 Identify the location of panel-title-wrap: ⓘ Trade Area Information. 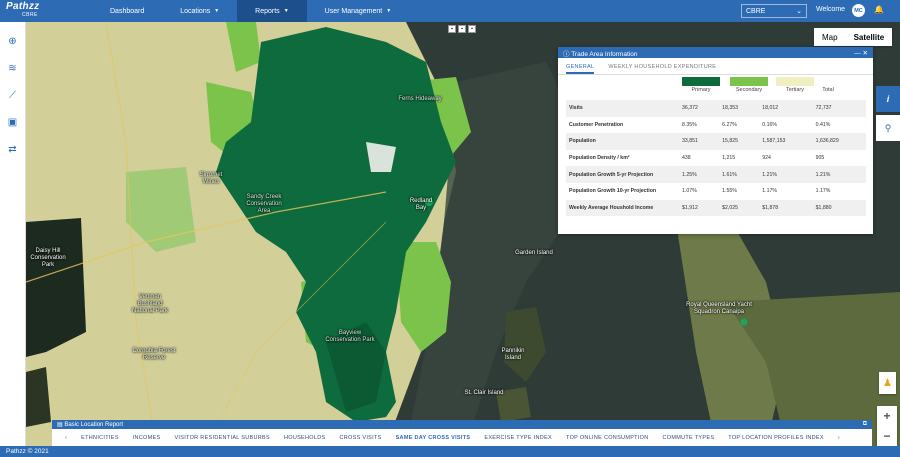
(600, 53).